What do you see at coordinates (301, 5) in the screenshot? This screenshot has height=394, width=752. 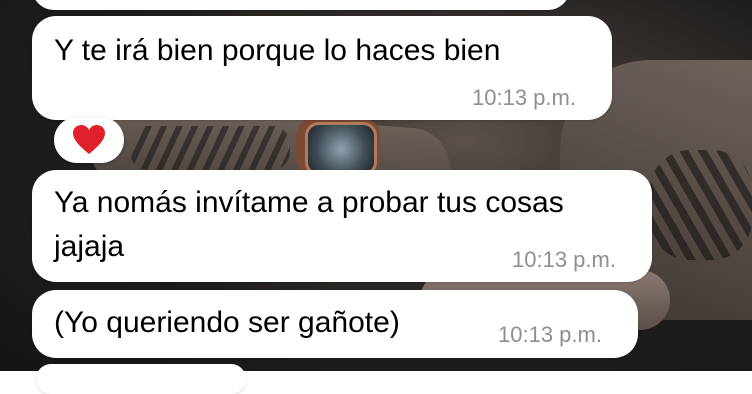 I see `message-bubble-previous` at bounding box center [301, 5].